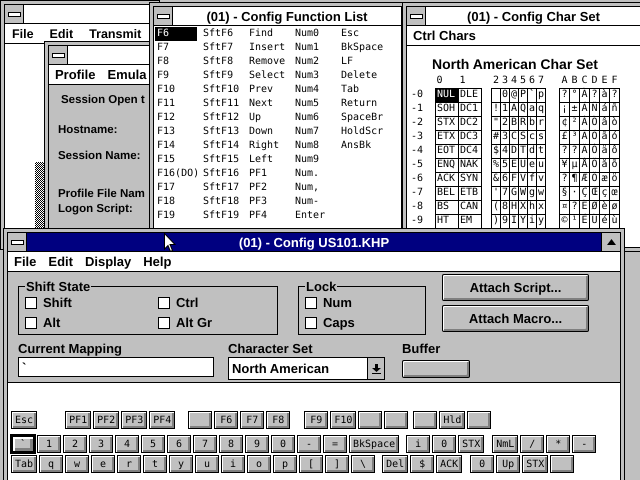 The height and width of the screenshot is (480, 640). Describe the element at coordinates (176, 160) in the screenshot. I see `list-item: F15` at that location.